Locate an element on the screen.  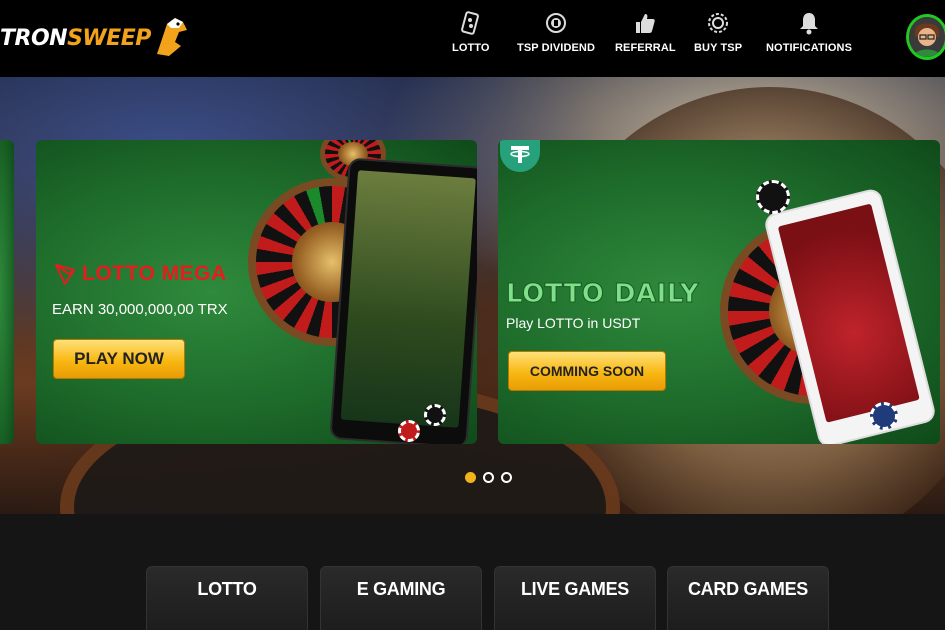
user-avatar is located at coordinates (925, 37).